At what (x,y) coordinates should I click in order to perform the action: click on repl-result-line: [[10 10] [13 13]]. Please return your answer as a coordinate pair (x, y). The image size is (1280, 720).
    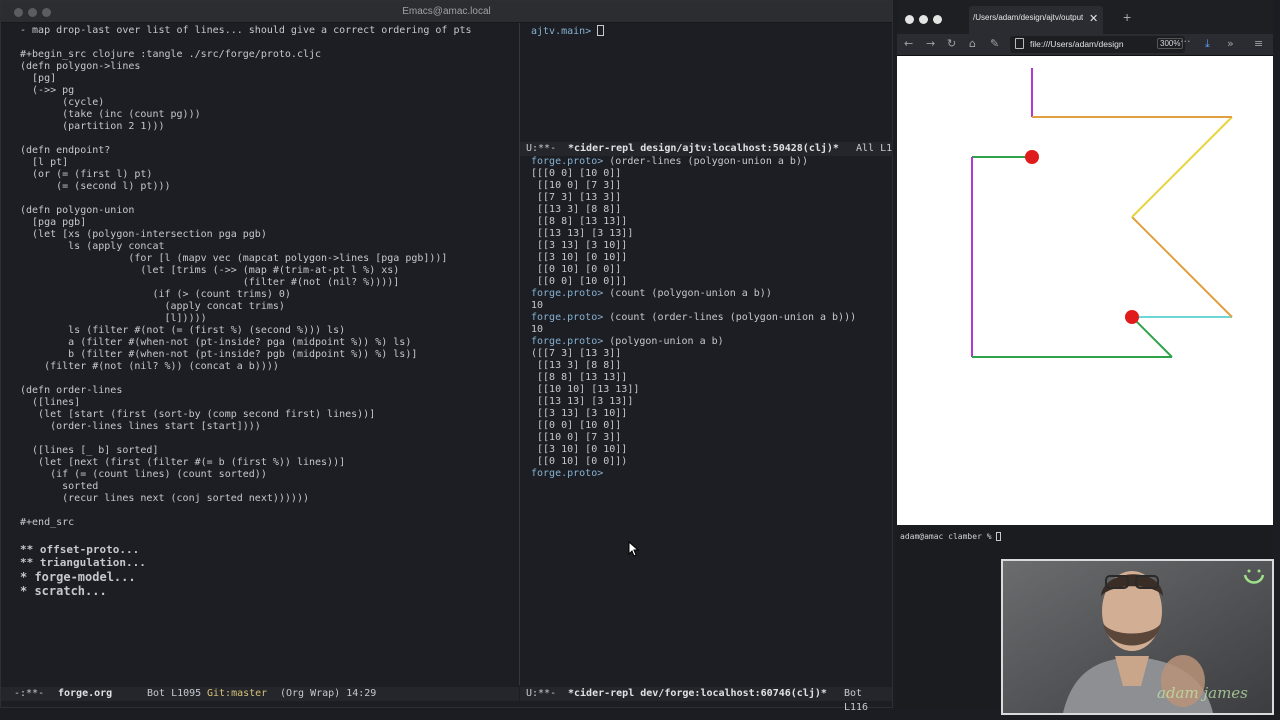
    Looking at the image, I should click on (585, 389).